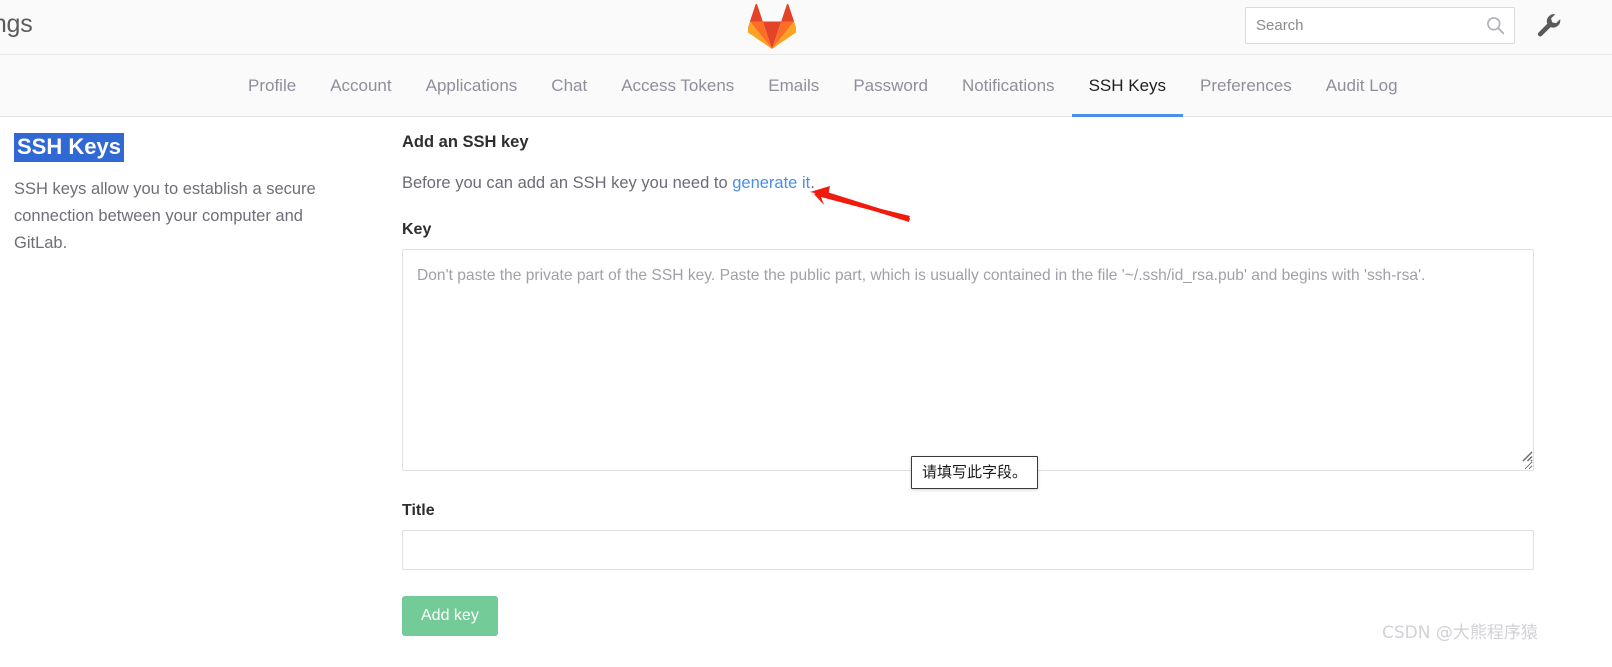  Describe the element at coordinates (1460, 633) in the screenshot. I see `csdn-watermark: CSDN @大熊程序猿` at that location.